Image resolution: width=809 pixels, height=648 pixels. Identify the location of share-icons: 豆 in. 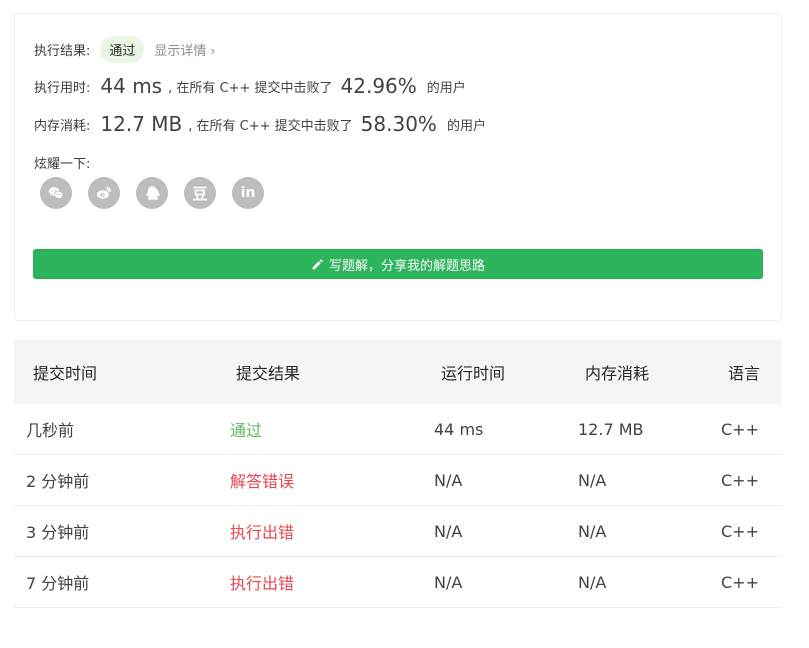
(152, 193).